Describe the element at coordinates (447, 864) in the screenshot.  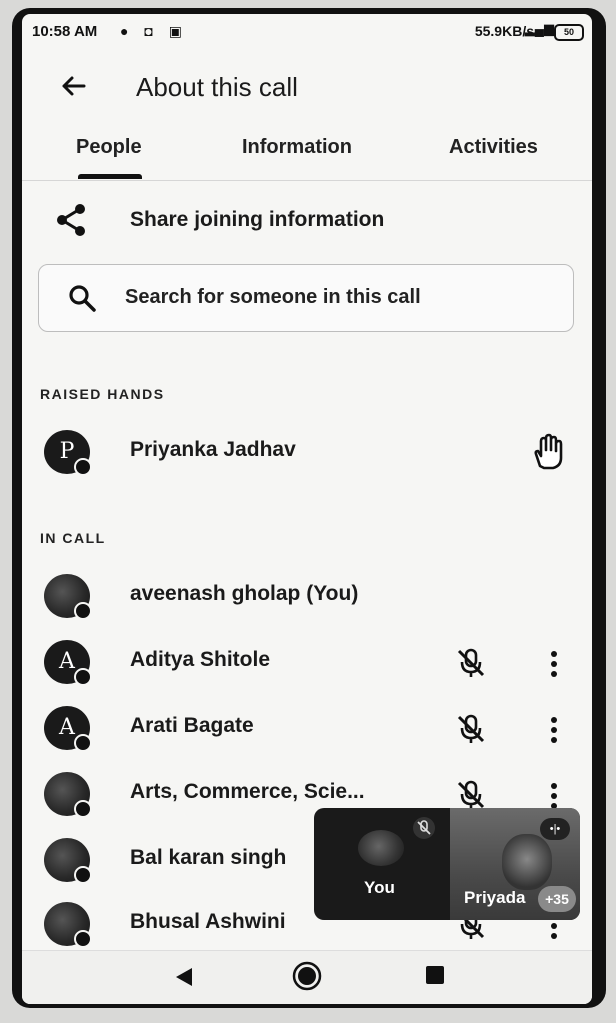
I see `floating-call-preview: You •|• Priyada +35` at that location.